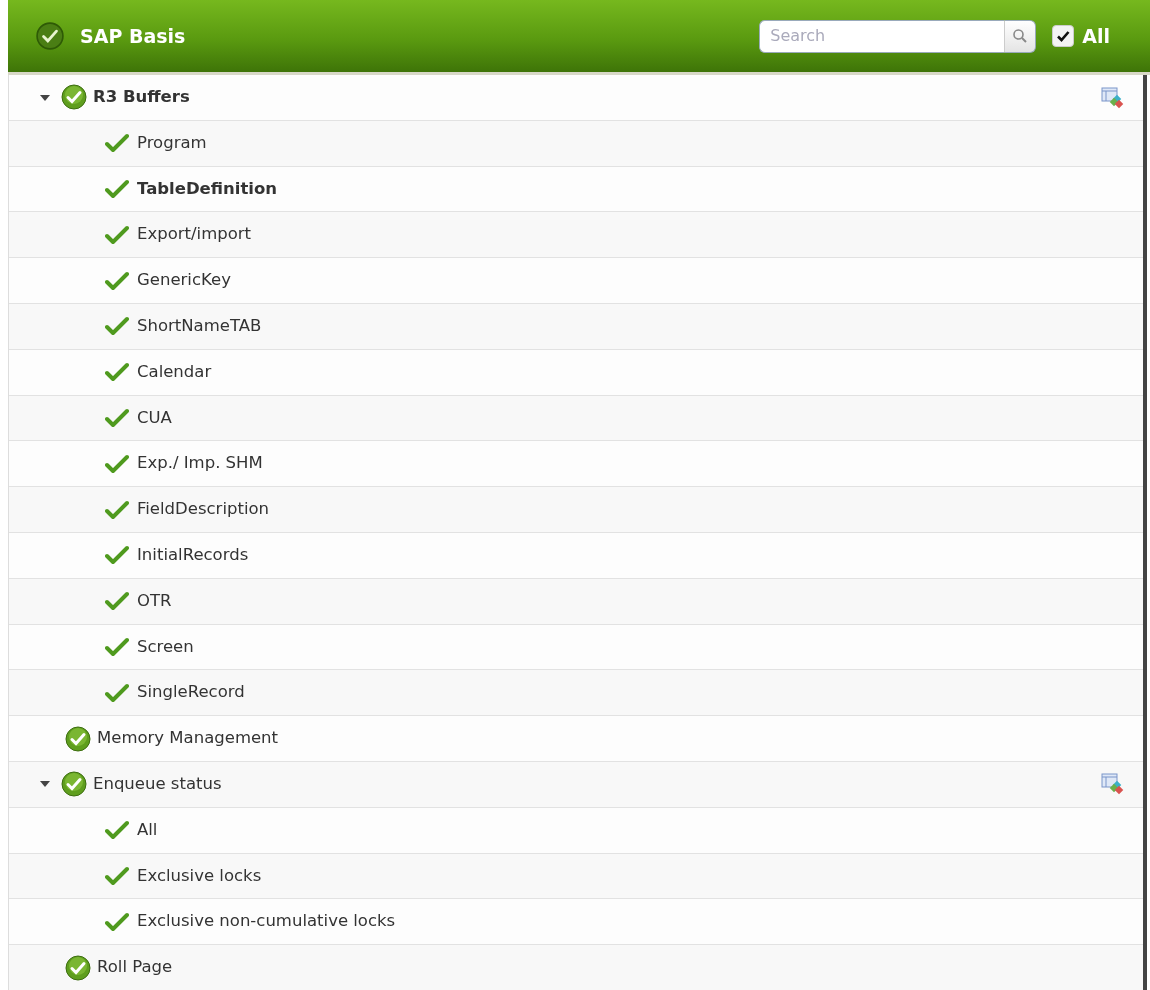 The image size is (1150, 990). I want to click on all-checkbox, so click(1063, 36).